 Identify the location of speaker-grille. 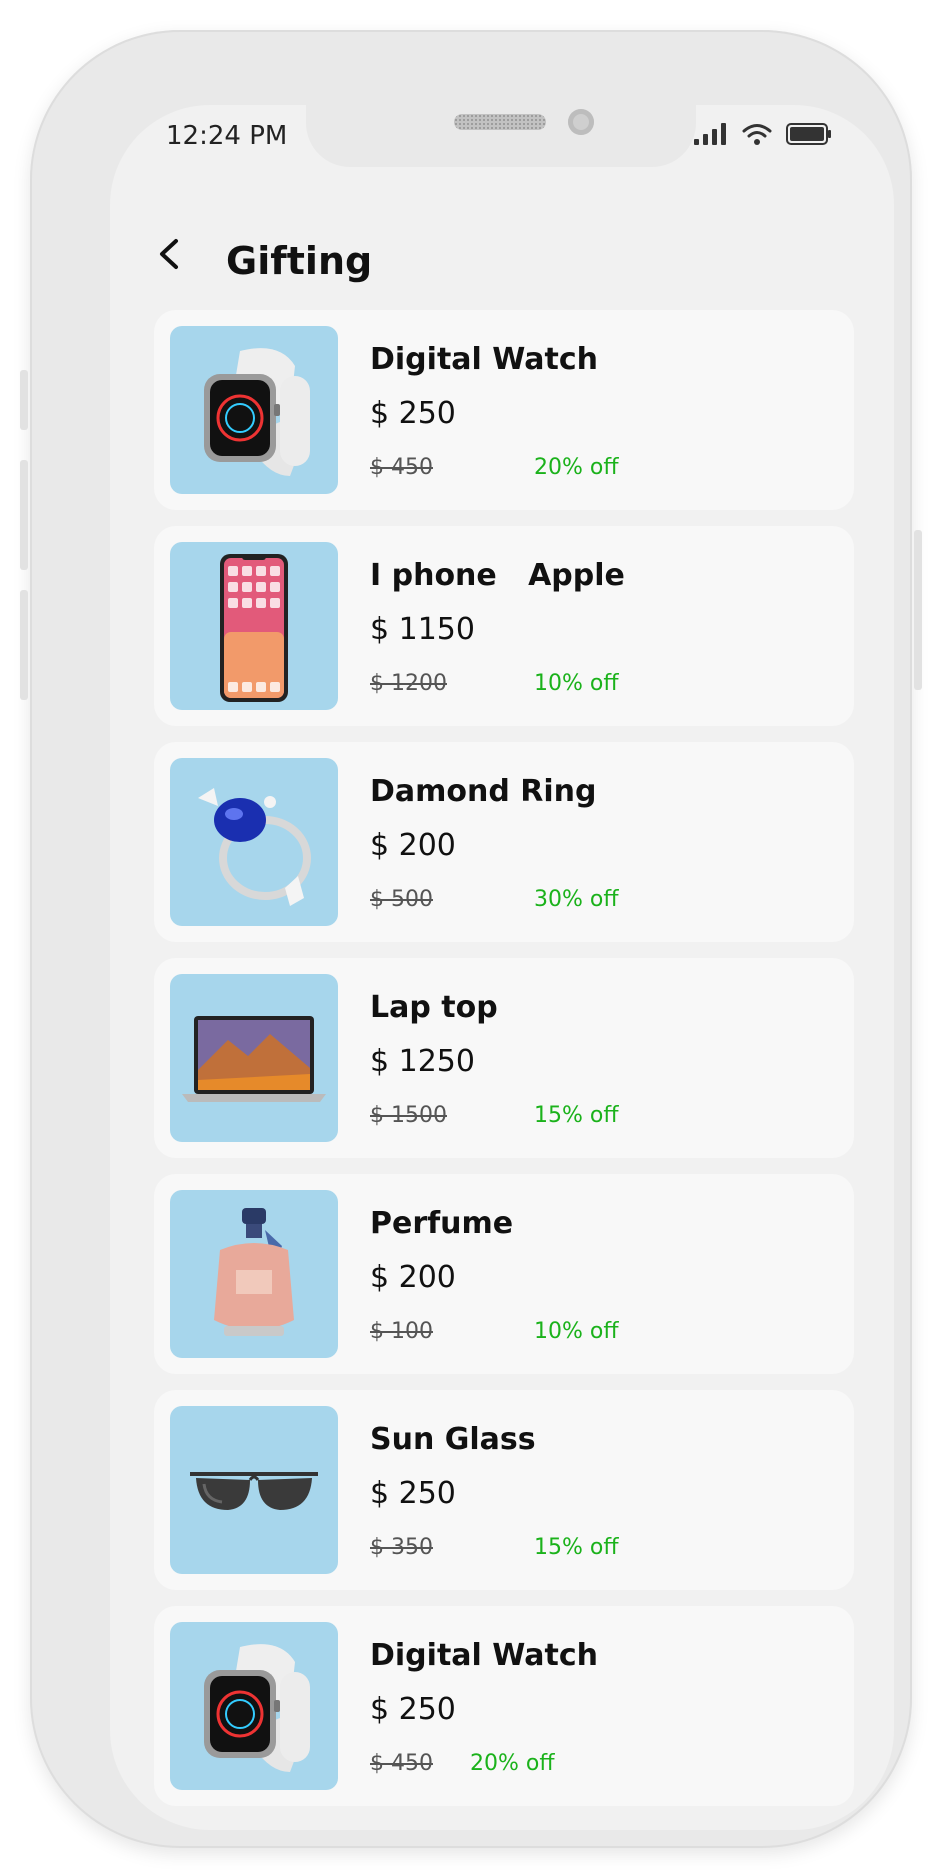
(500, 122).